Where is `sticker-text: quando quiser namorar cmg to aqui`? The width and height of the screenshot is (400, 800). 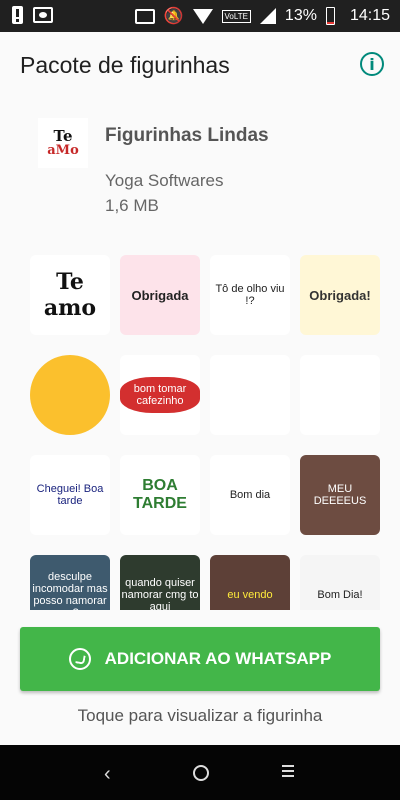 sticker-text: quando quiser namorar cmg to aqui is located at coordinates (160, 593).